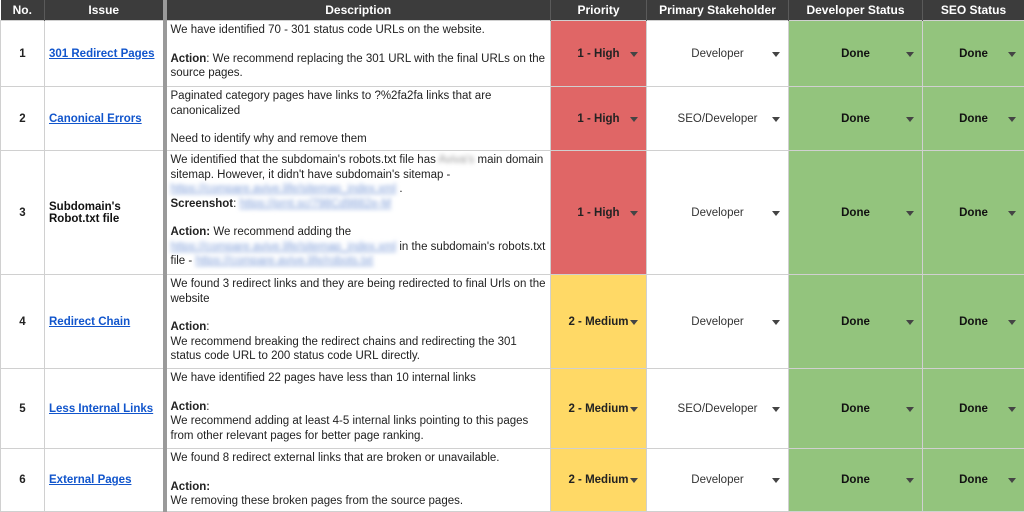 This screenshot has width=1024, height=512. What do you see at coordinates (856, 10) in the screenshot?
I see `header-developer-status: Developer Status` at bounding box center [856, 10].